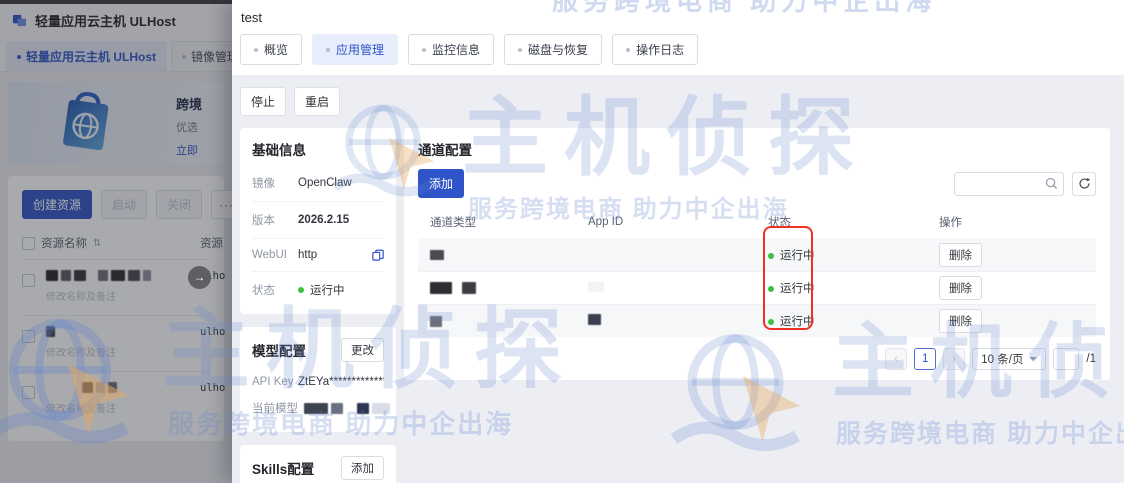 This screenshot has width=1124, height=483. I want to click on tab-monitoring: 监控信息, so click(451, 49).